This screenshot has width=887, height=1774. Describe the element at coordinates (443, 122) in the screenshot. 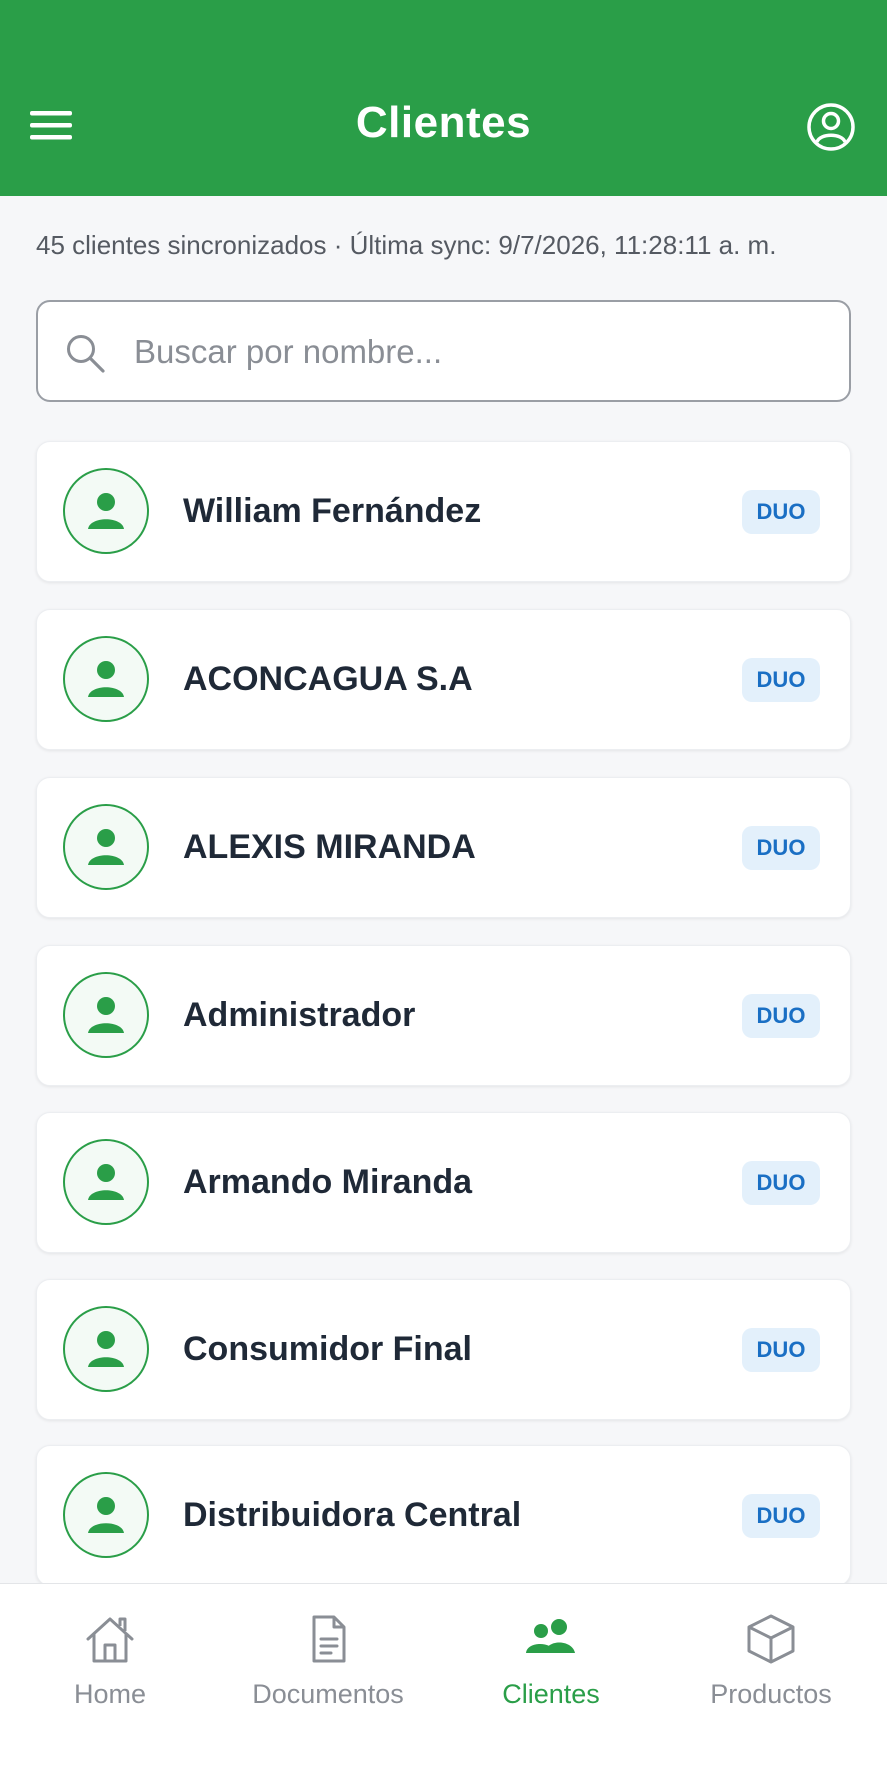

I see `page-title: Clientes` at that location.